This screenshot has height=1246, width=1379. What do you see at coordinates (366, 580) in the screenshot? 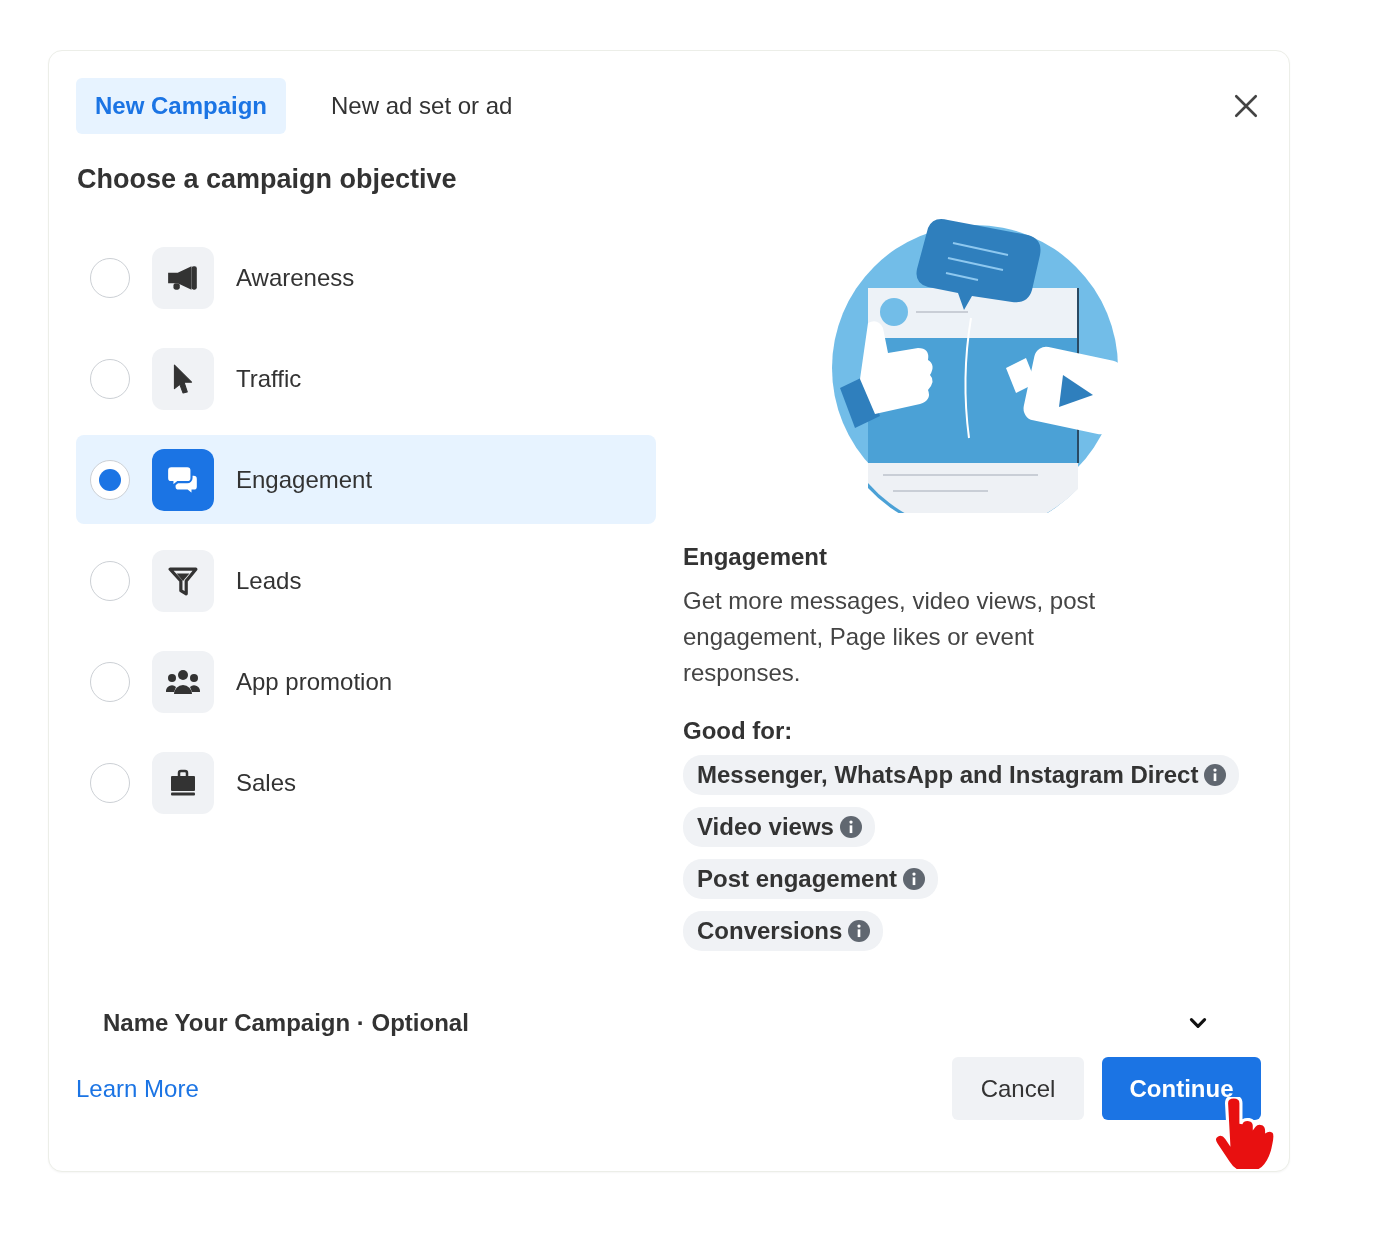
I see `objective-option: Leads` at bounding box center [366, 580].